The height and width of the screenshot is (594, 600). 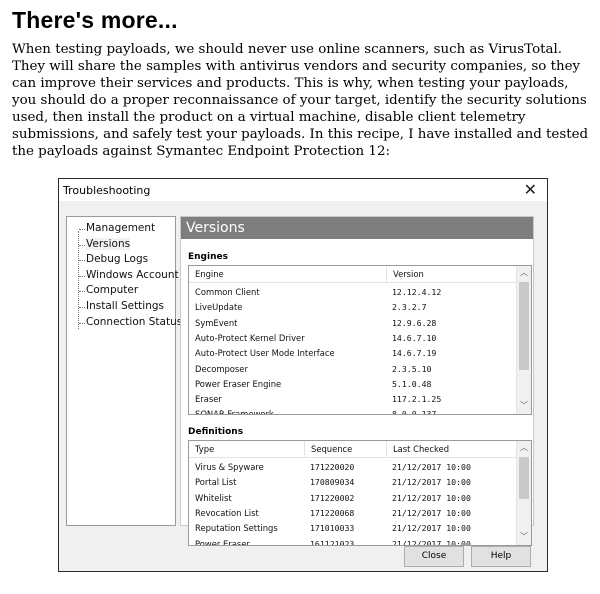 What do you see at coordinates (417, 292) in the screenshot?
I see `engines-cell: 12.12.4.12` at bounding box center [417, 292].